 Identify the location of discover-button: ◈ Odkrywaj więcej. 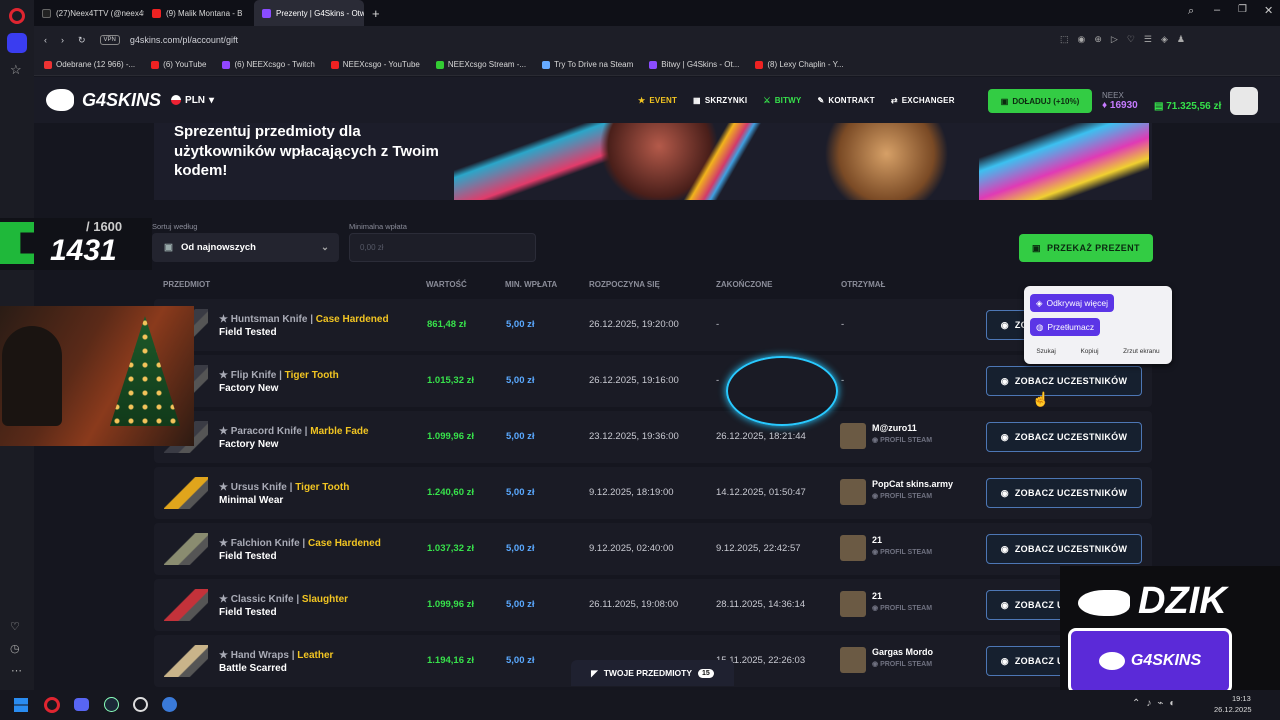
(1072, 303).